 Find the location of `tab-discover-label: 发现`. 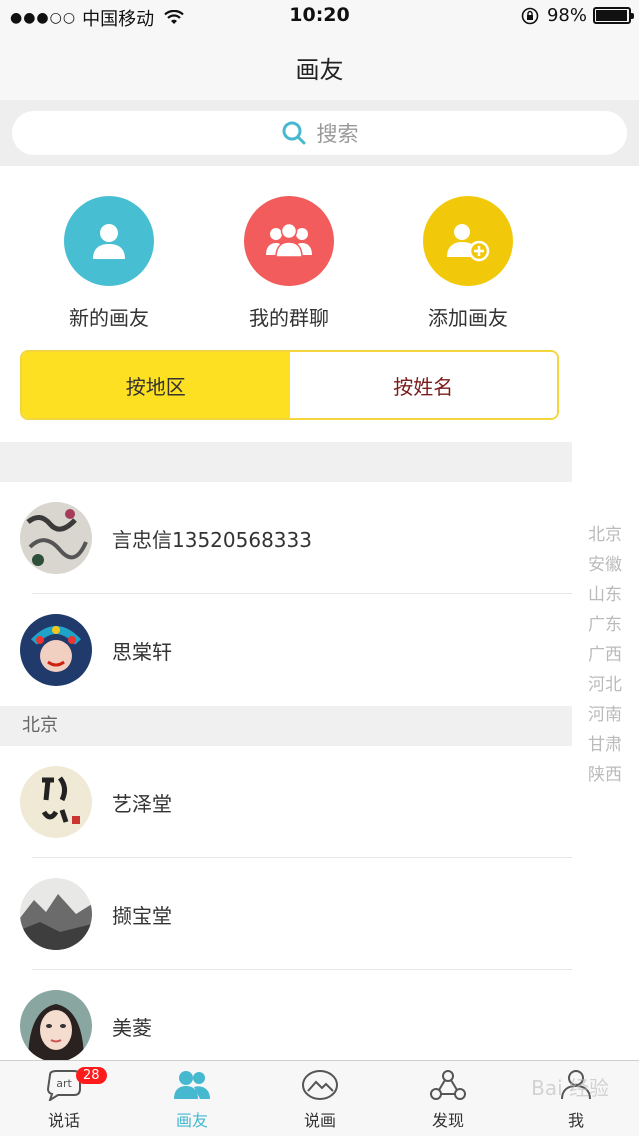

tab-discover-label: 发现 is located at coordinates (447, 1120).